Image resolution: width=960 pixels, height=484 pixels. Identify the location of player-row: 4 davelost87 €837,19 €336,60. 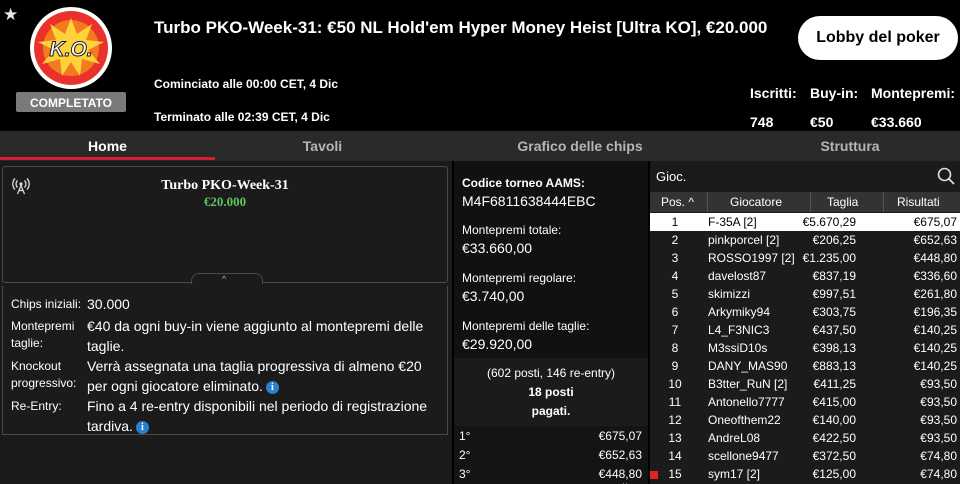
(805, 276).